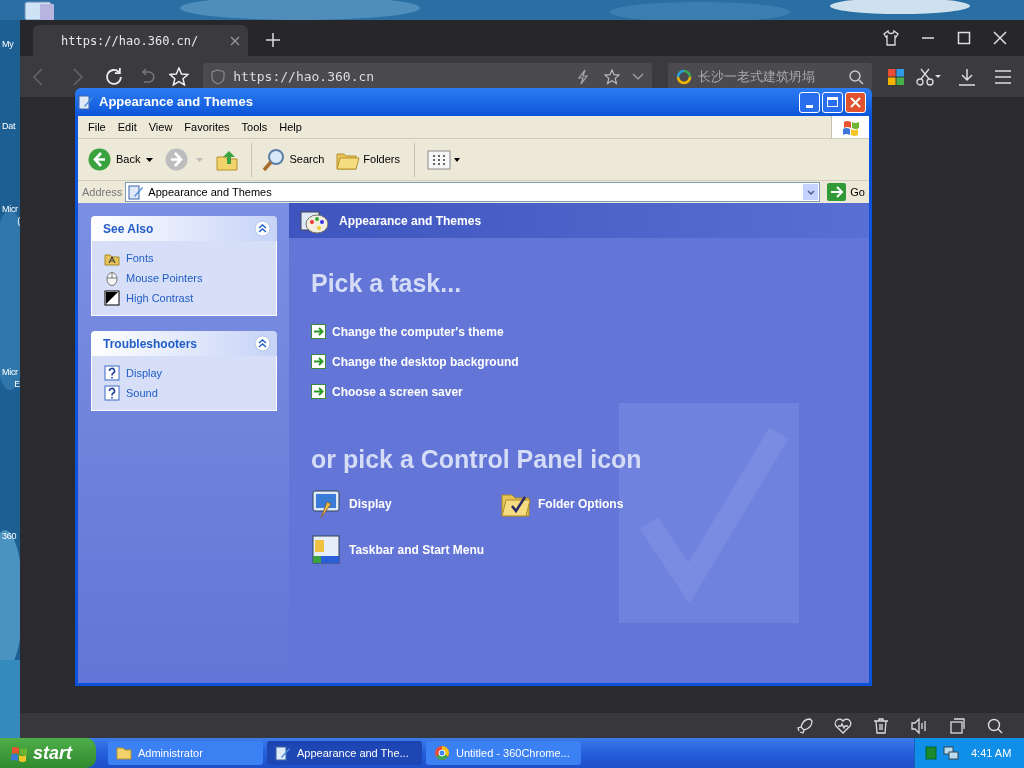 This screenshot has height=768, width=1024. I want to click on maximize-icon, so click(964, 38).